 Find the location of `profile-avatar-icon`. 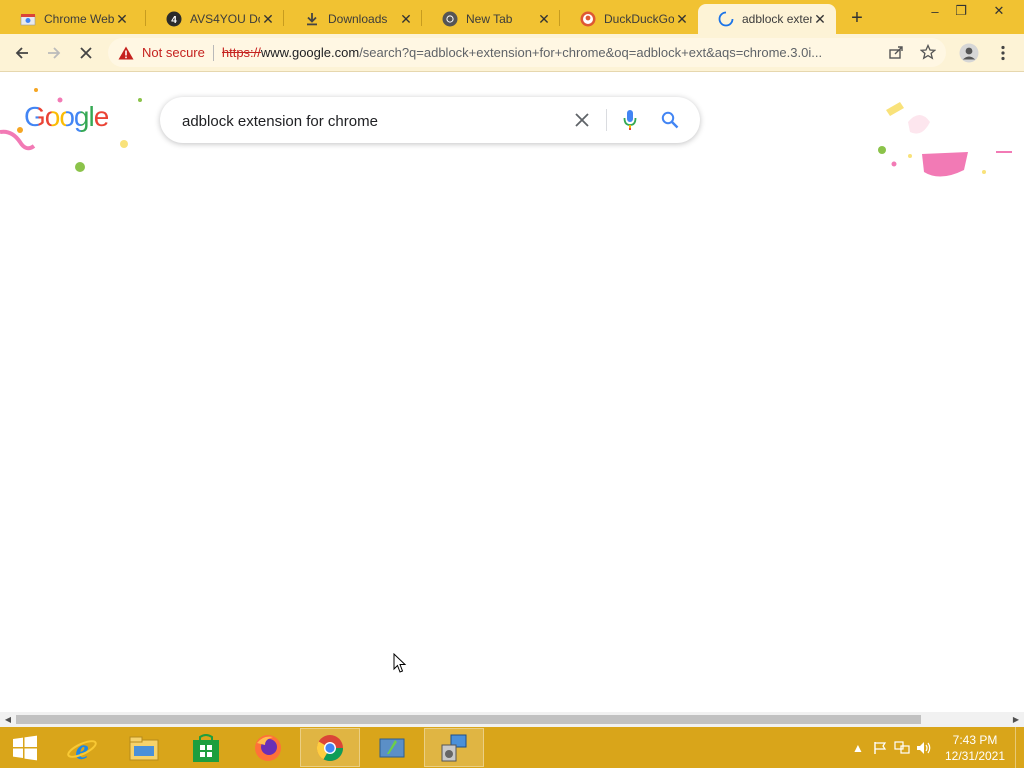

profile-avatar-icon is located at coordinates (969, 53).